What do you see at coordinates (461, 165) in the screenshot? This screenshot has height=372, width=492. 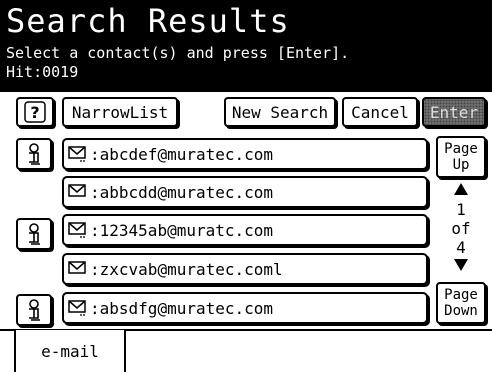 I see `page-up-label-line2: Up` at bounding box center [461, 165].